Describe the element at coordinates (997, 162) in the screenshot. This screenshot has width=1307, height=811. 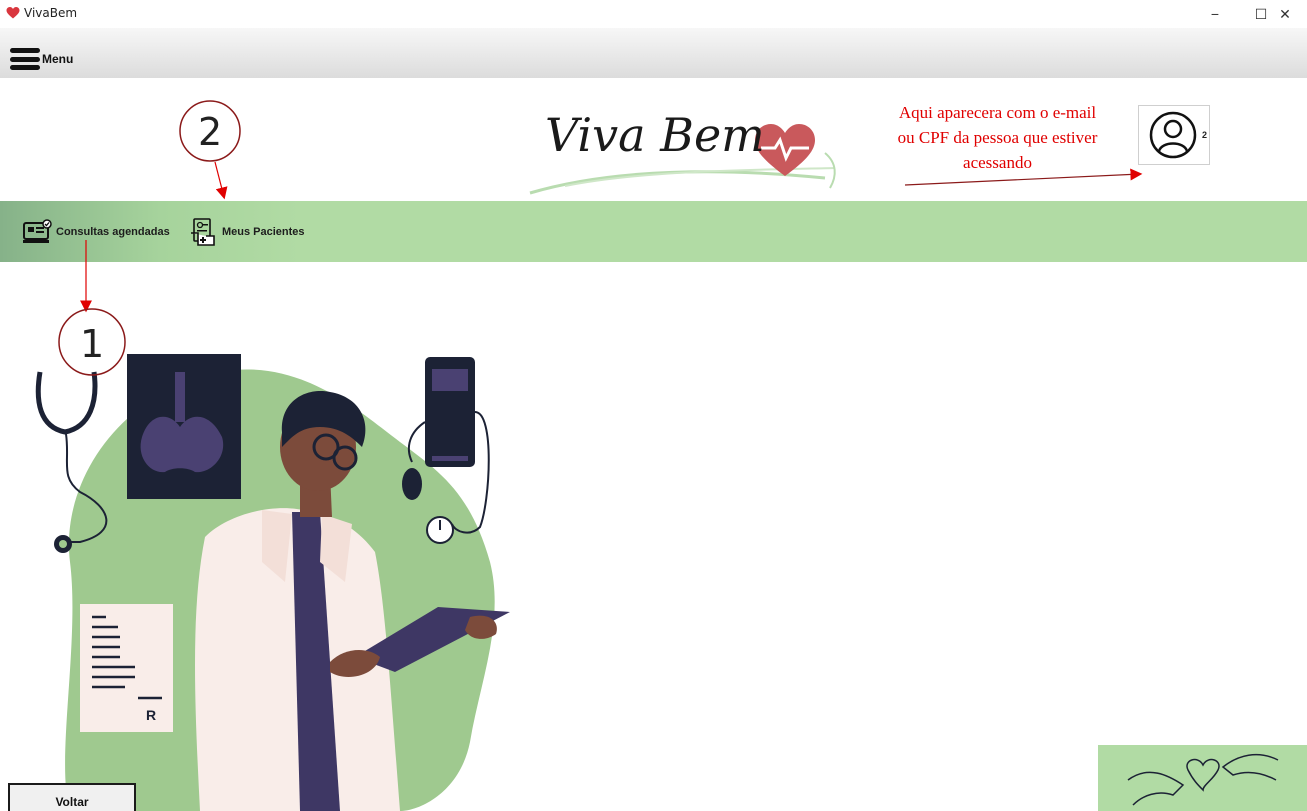
I see `annotation-line: acessando` at that location.